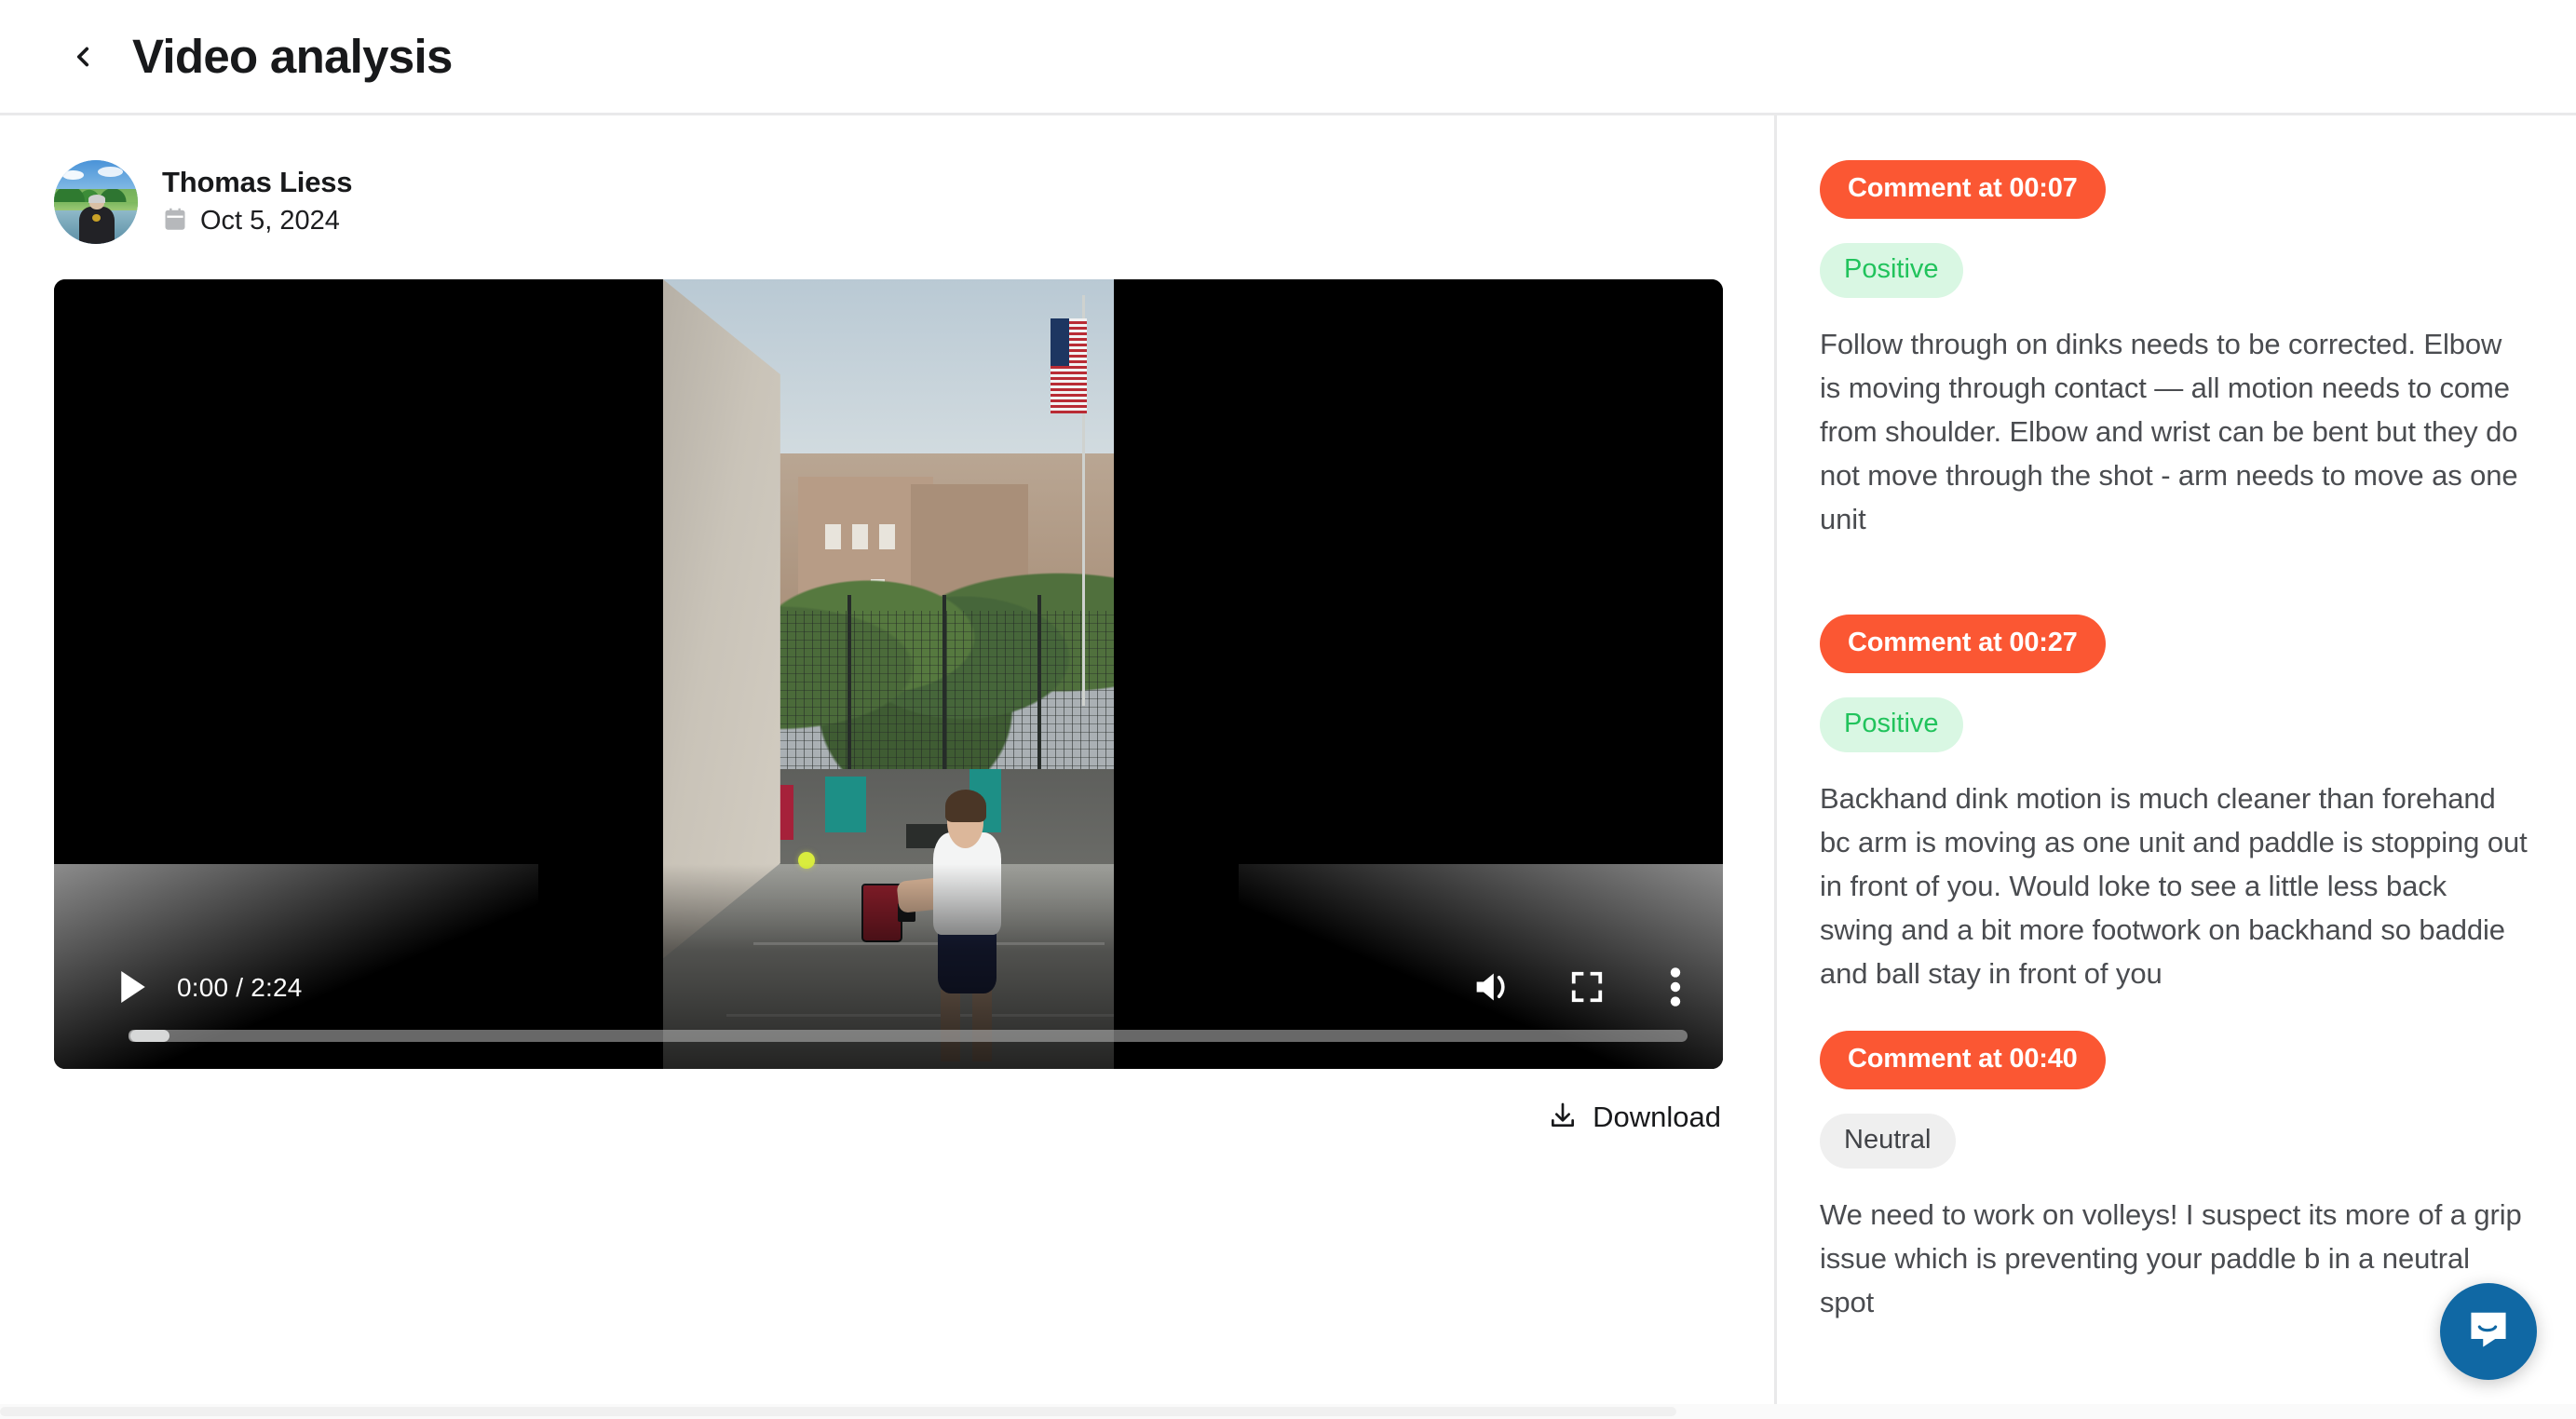 This screenshot has width=2576, height=1419. What do you see at coordinates (1888, 1141) in the screenshot?
I see `sentiment-badge: Neutral` at bounding box center [1888, 1141].